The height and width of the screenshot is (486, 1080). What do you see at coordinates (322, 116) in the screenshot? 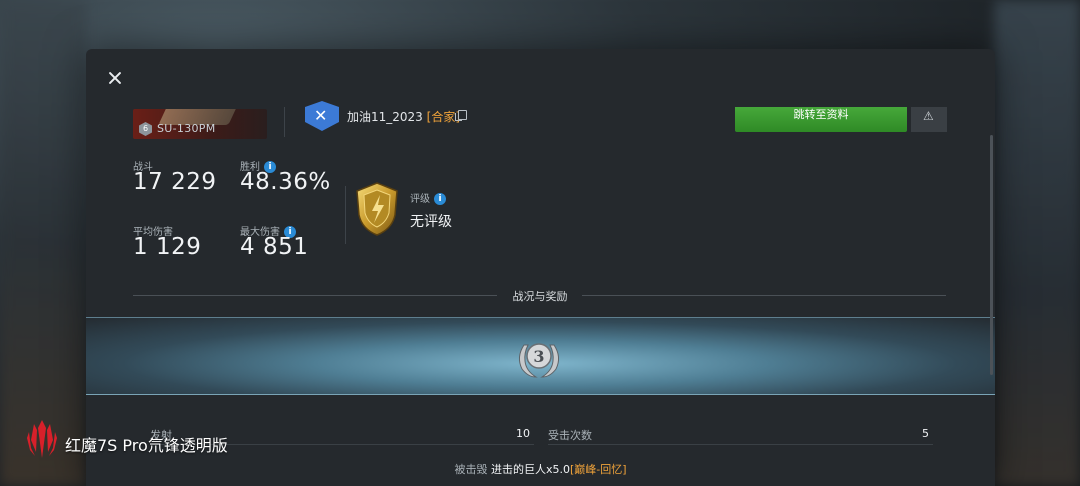
I see `clan-emblem-icon` at bounding box center [322, 116].